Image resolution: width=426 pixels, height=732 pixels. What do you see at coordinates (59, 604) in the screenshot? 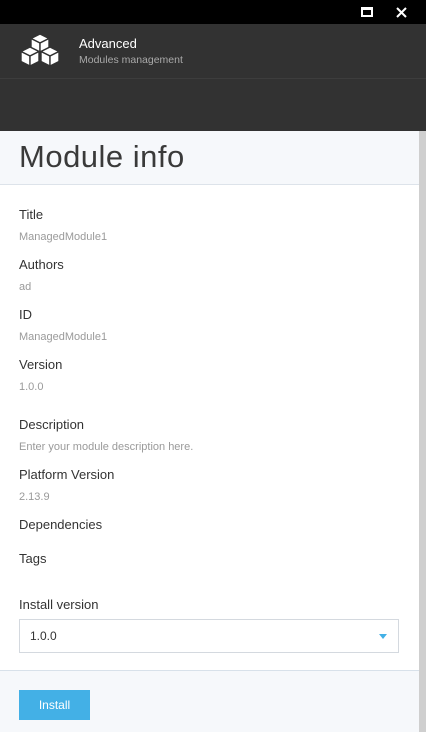
I see `install-version-label: Install version` at bounding box center [59, 604].